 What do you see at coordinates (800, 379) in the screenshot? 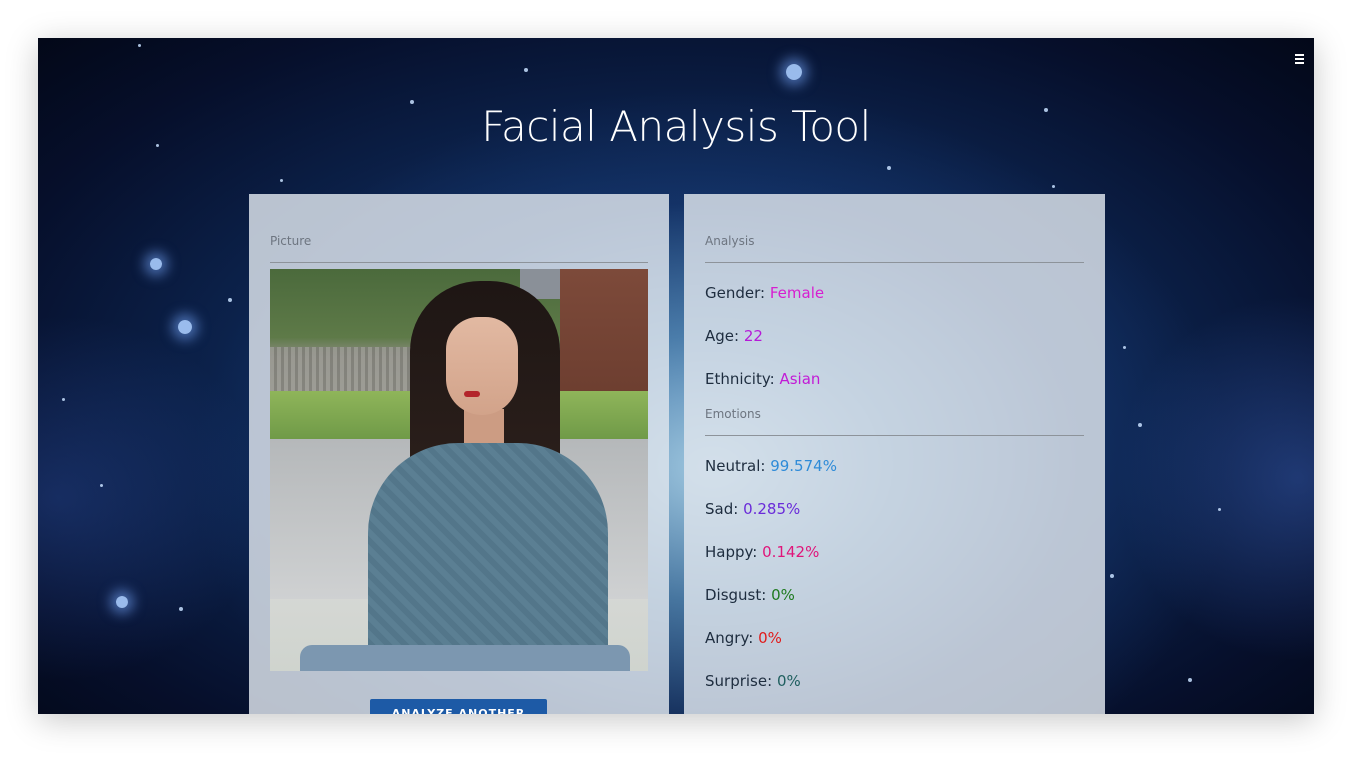
I see `ethnicity-value: Asian` at bounding box center [800, 379].